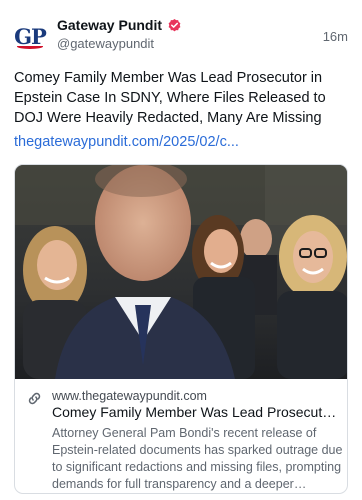 The height and width of the screenshot is (500, 362). What do you see at coordinates (119, 34) in the screenshot?
I see `post-header: Gateway Pundit @gatewaypundit` at bounding box center [119, 34].